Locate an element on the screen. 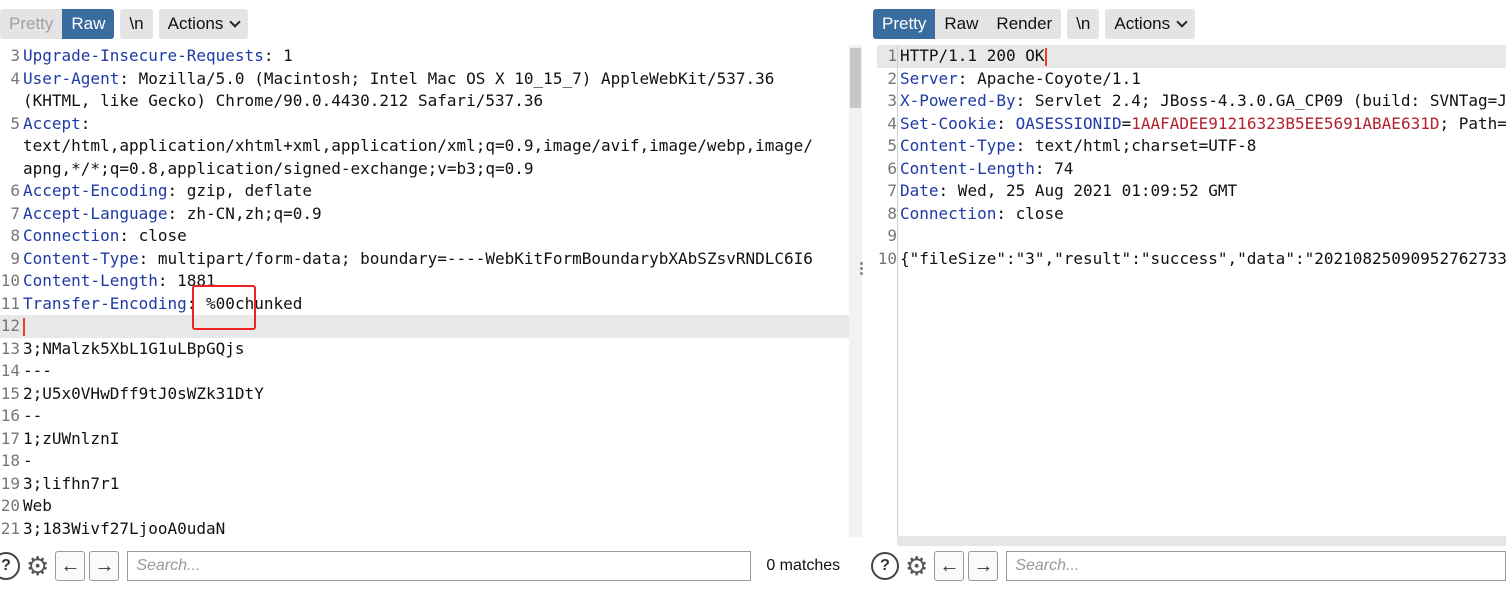  code-line: 3 Upgrade-Insecure-Requests: 1 is located at coordinates (424, 56).